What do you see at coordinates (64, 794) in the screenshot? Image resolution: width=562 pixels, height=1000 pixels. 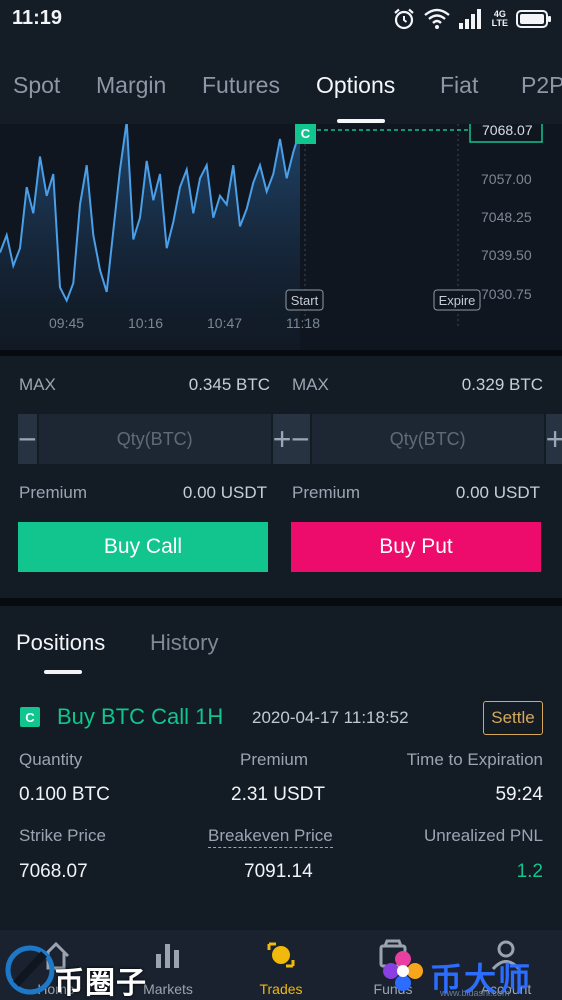 I see `quantity-value: 0.100 BTC` at bounding box center [64, 794].